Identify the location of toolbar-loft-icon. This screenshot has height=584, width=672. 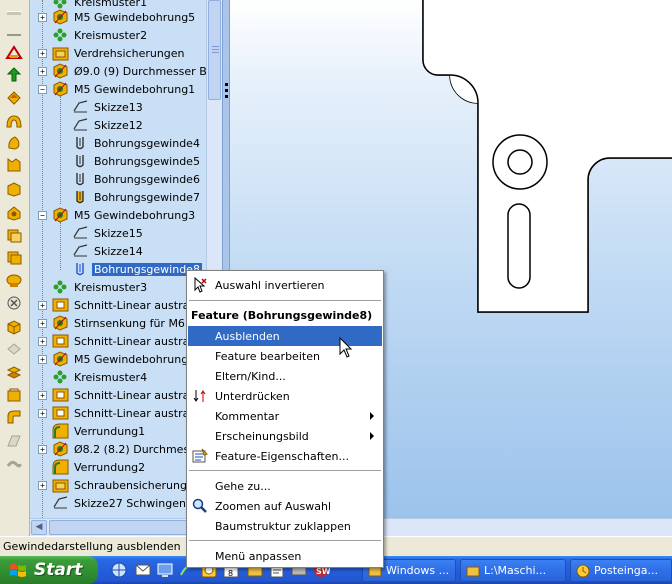
(14, 143).